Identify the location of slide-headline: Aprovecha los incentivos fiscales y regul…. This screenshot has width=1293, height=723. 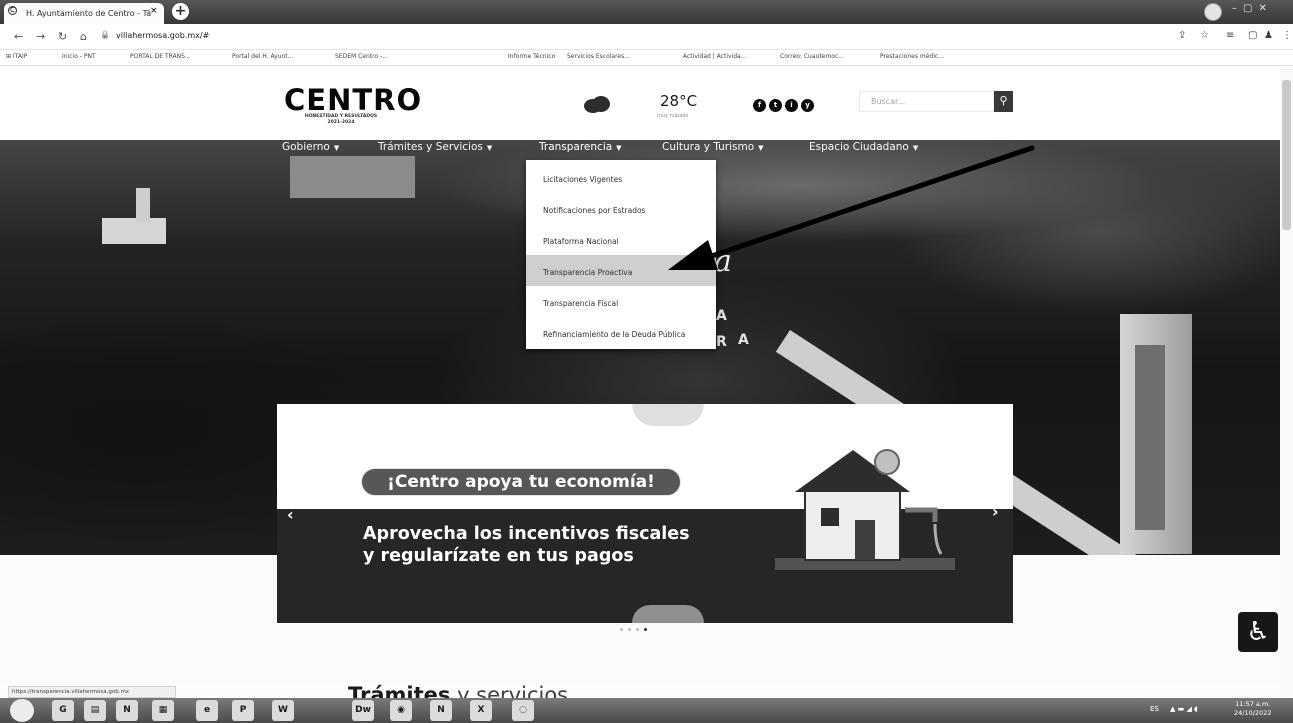
(526, 545).